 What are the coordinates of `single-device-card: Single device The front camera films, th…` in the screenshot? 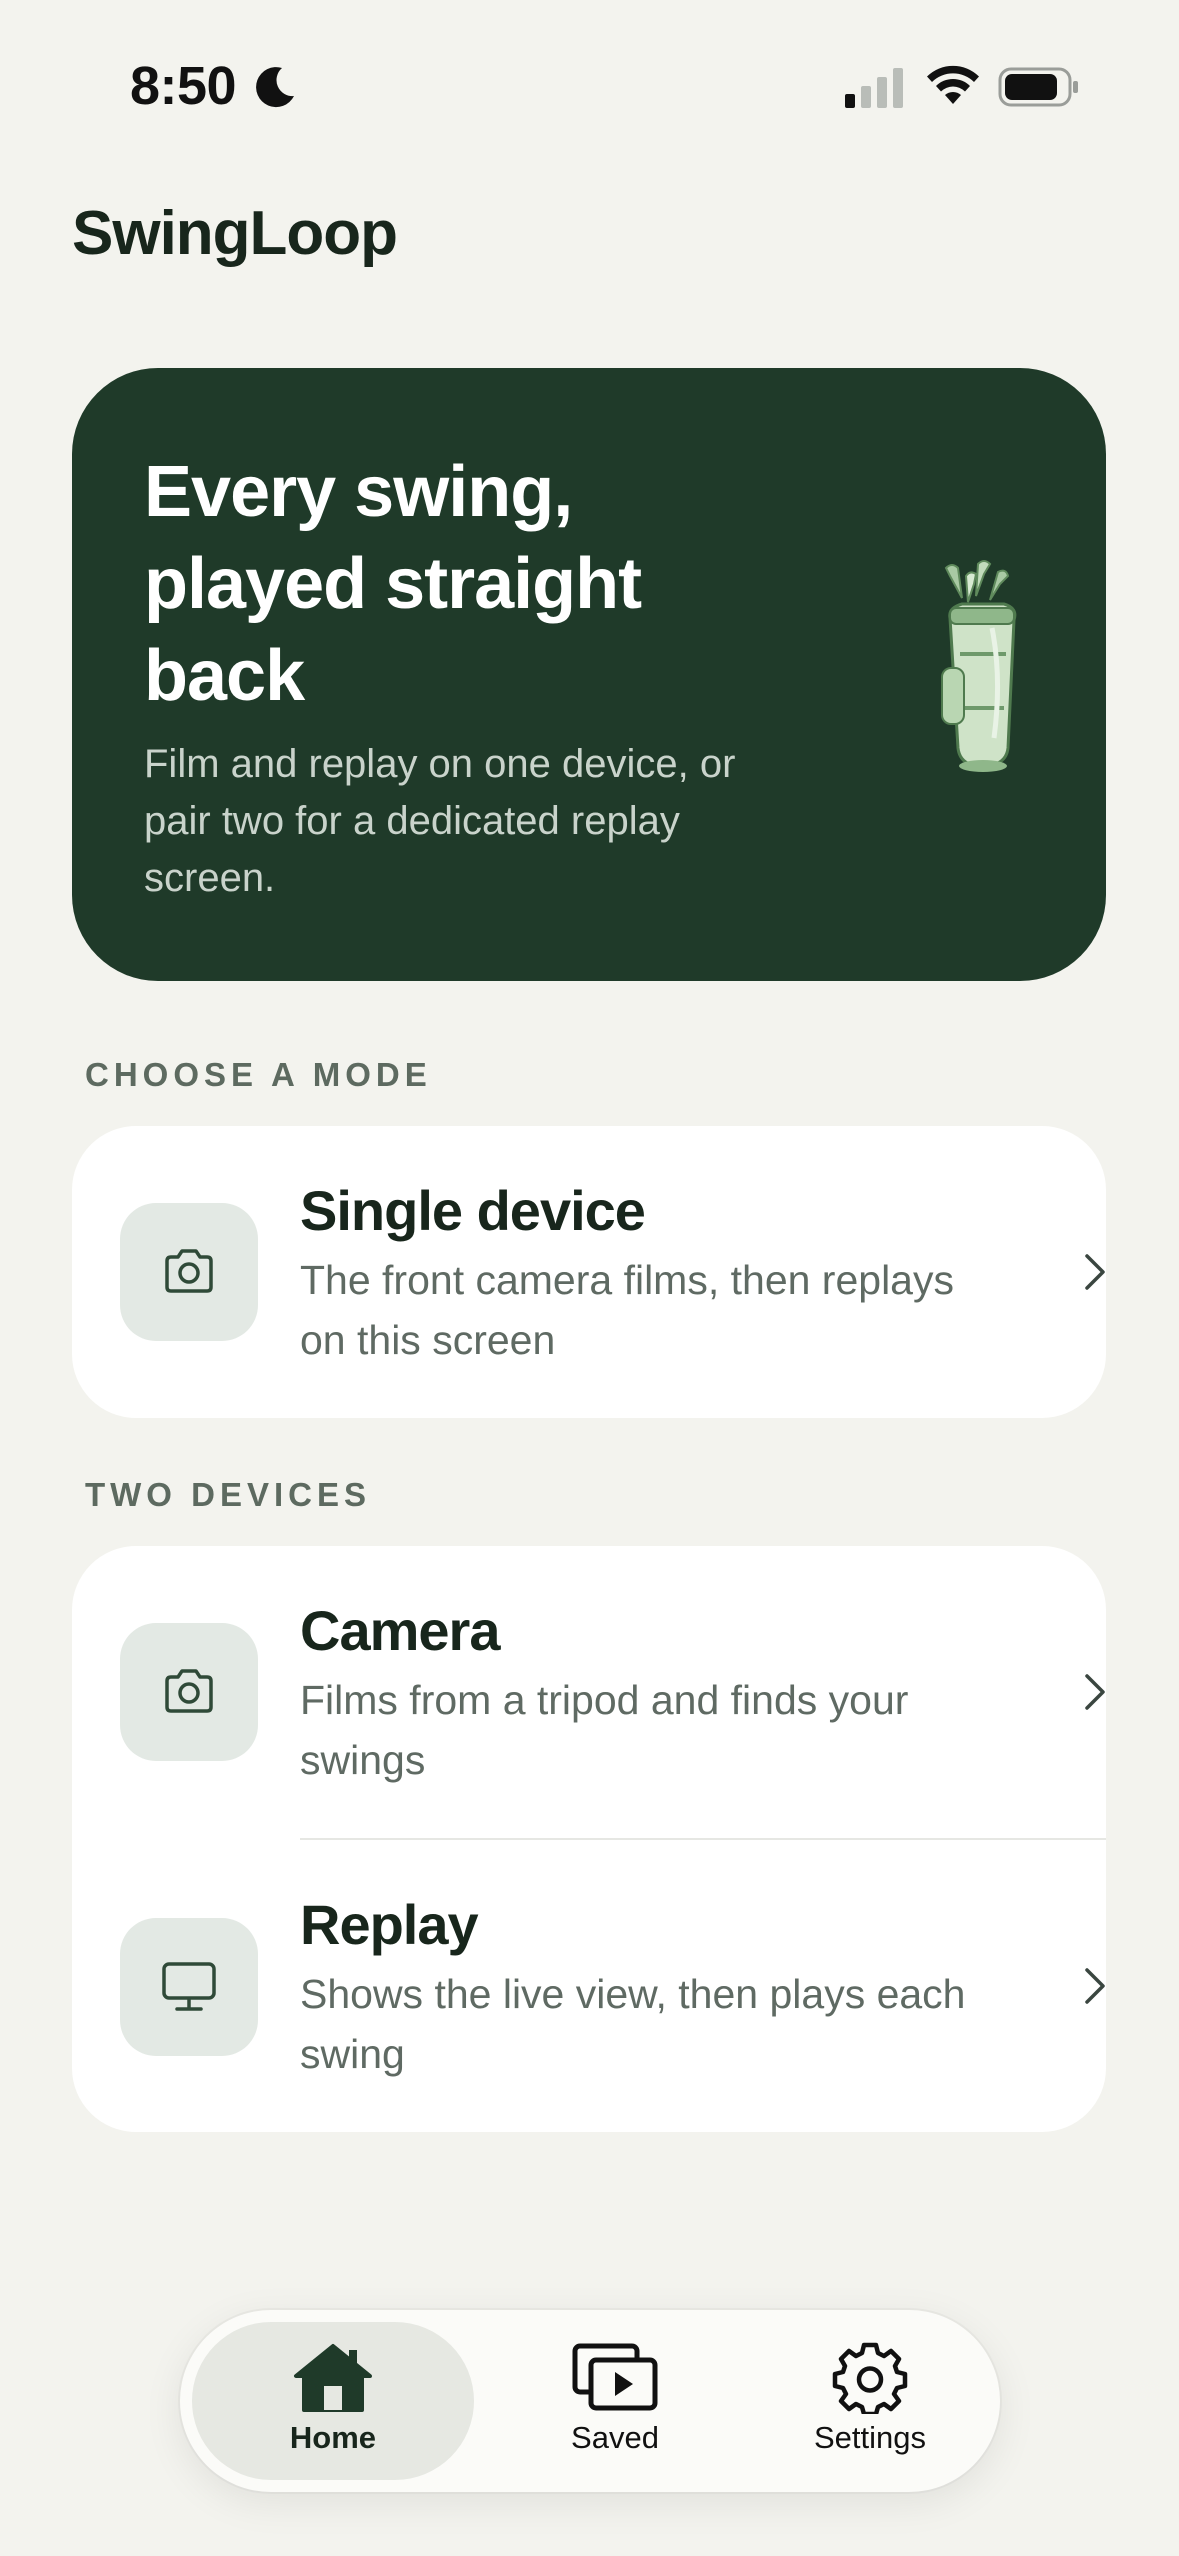 It's located at (589, 1272).